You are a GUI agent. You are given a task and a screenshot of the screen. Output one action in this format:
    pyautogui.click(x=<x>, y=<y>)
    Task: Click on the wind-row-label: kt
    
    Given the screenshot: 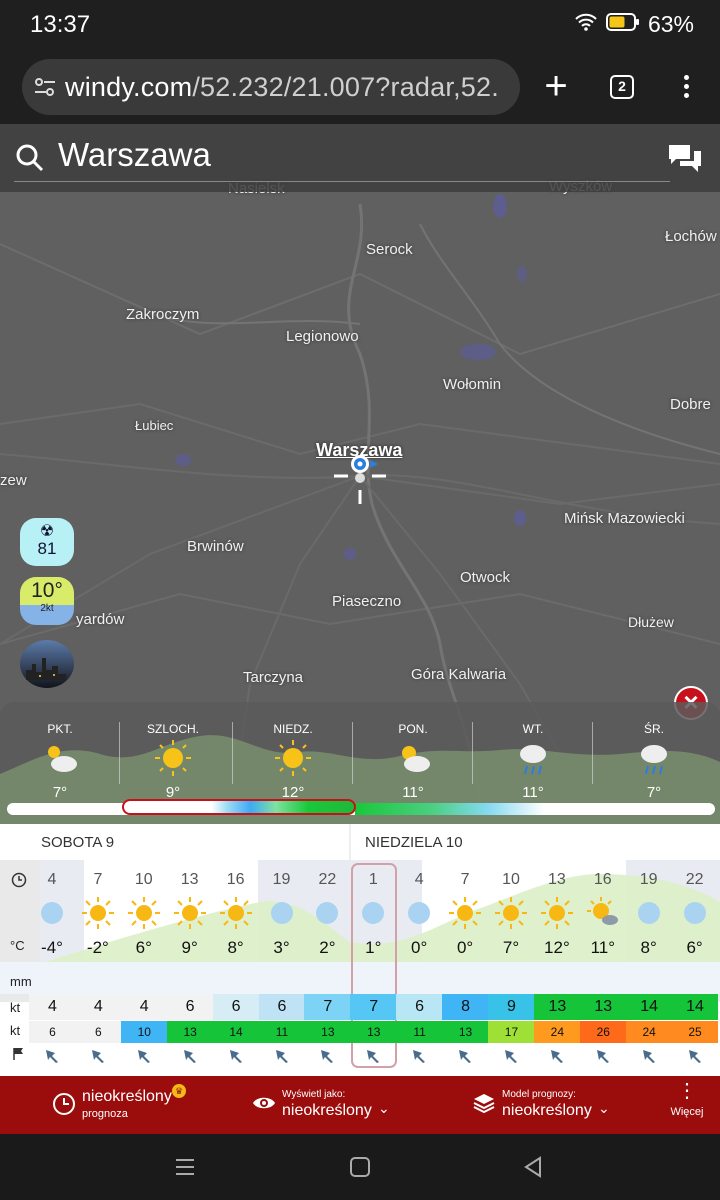 What is the action you would take?
    pyautogui.click(x=15, y=1007)
    